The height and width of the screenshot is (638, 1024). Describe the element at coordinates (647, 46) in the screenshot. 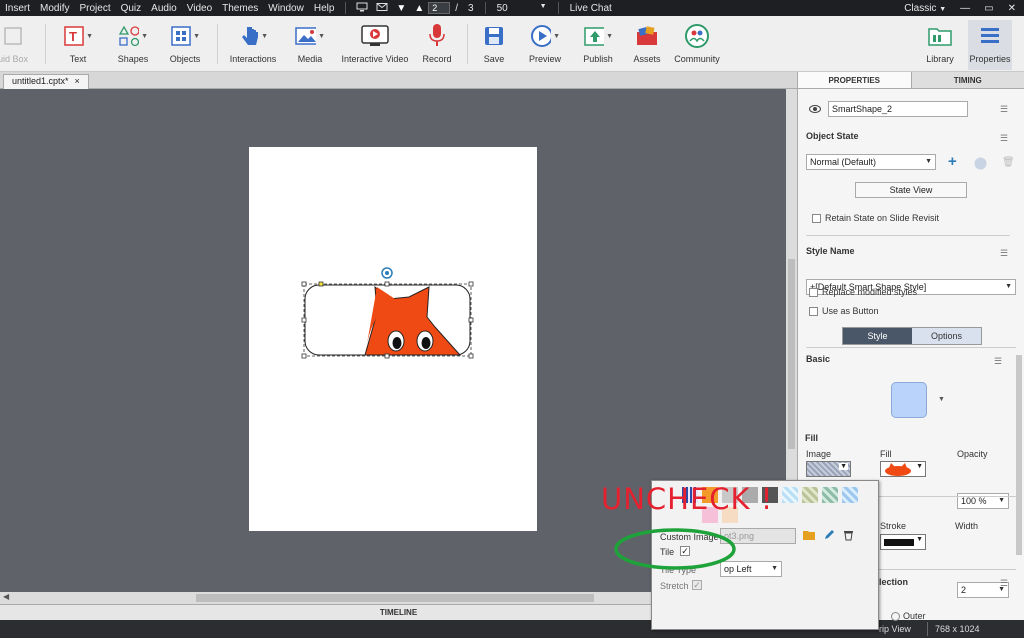

I see `assets-button: Assets` at that location.